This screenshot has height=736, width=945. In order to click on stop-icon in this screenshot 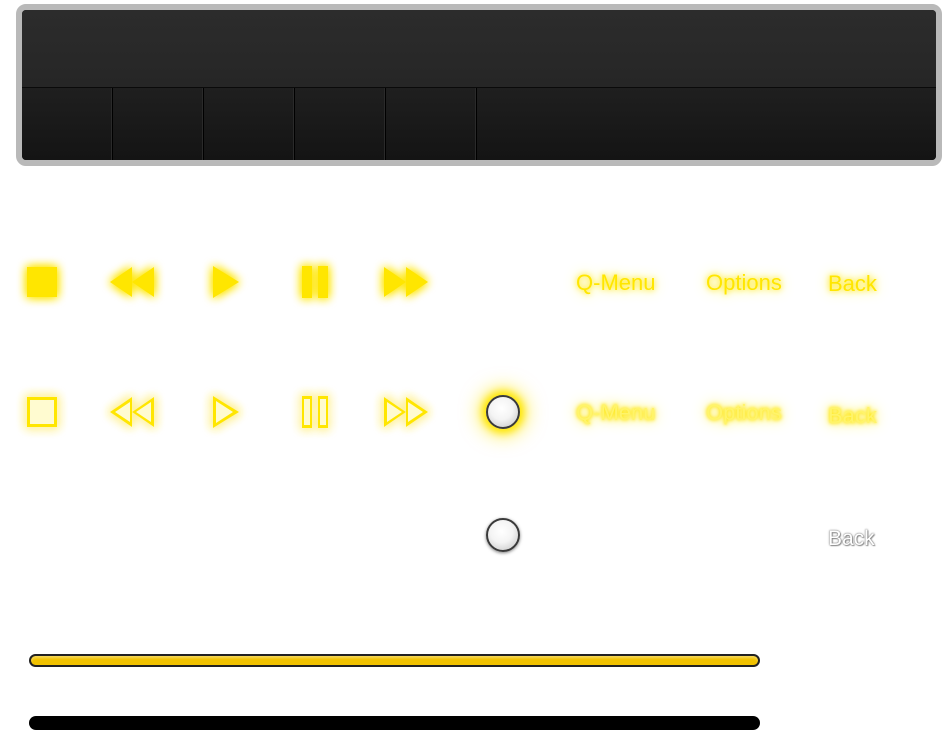, I will do `click(42, 282)`.